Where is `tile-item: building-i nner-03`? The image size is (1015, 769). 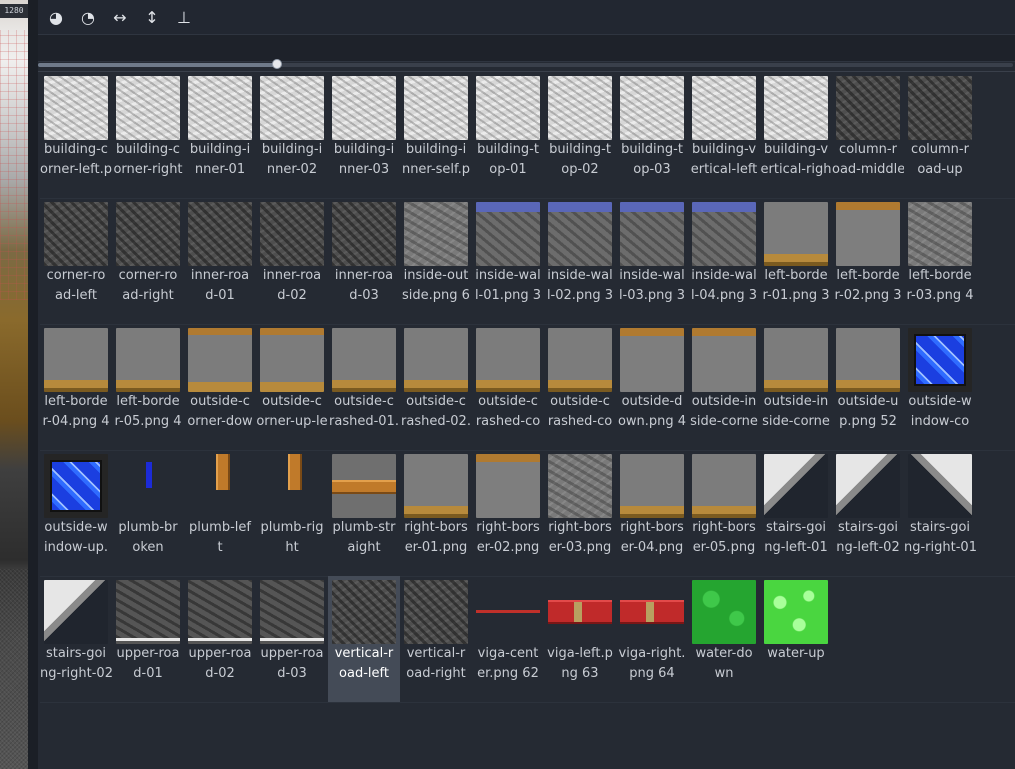
tile-item: building-i nner-03 is located at coordinates (364, 135).